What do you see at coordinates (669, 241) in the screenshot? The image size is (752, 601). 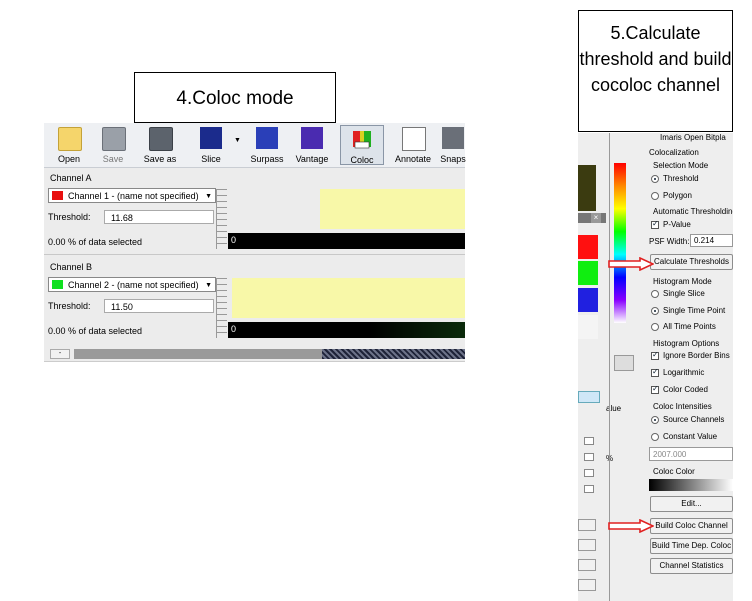 I see `psf-width-label: PSF Width:` at bounding box center [669, 241].